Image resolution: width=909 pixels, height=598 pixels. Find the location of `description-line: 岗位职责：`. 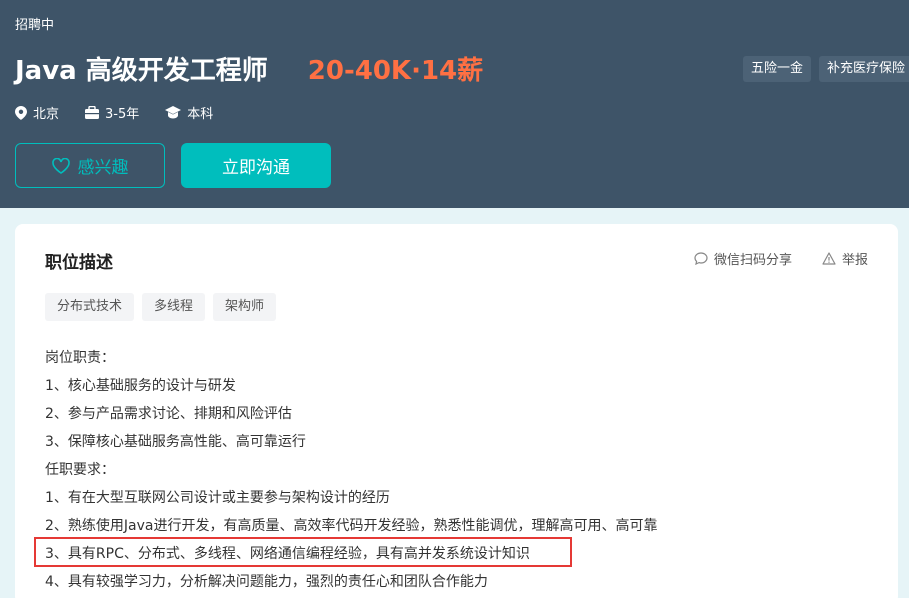

description-line: 岗位职责： is located at coordinates (80, 358).